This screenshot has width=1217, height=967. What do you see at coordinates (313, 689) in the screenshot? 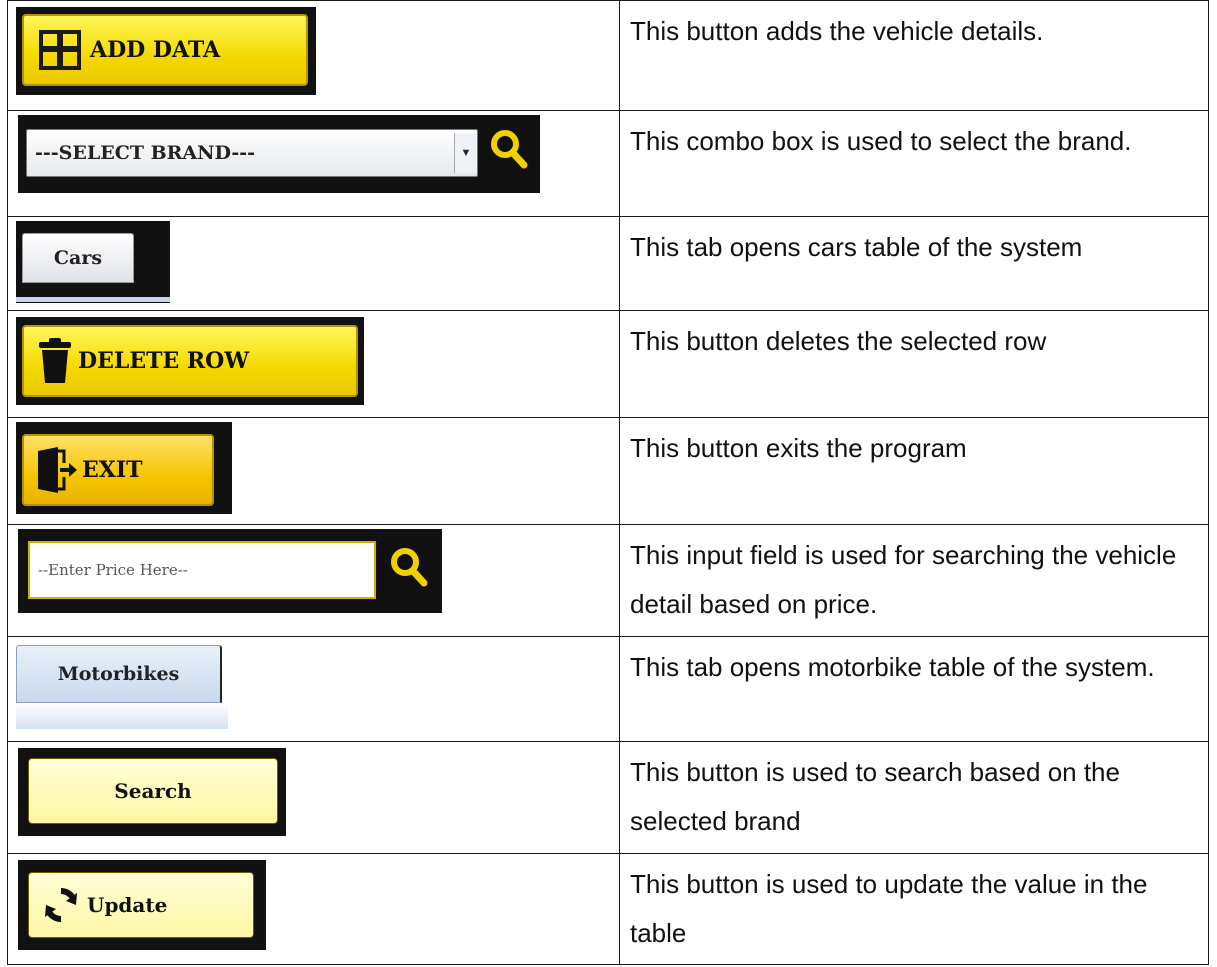
I see `screenshot-cell: Motorbikes` at bounding box center [313, 689].